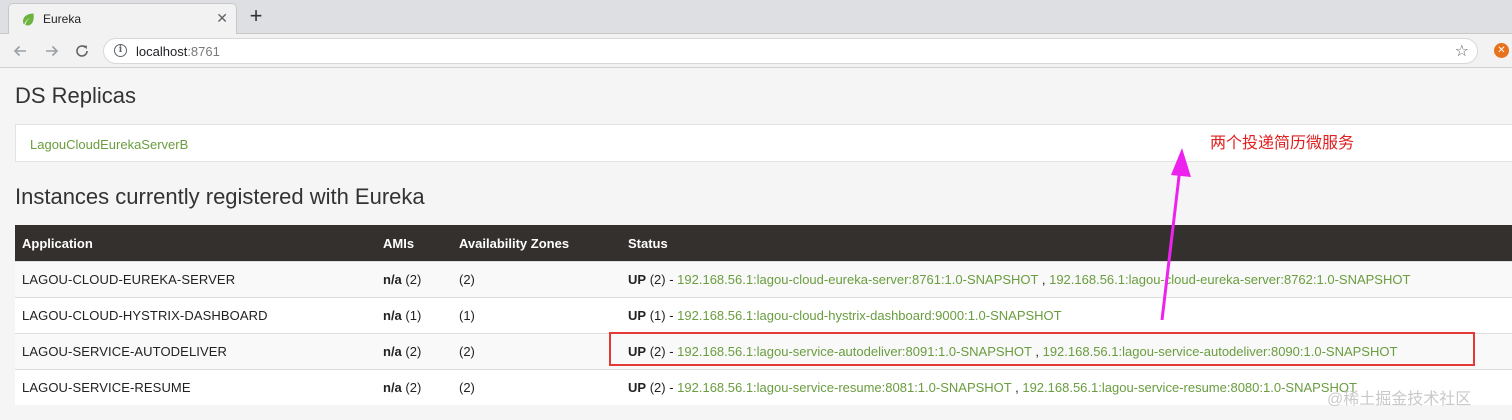  What do you see at coordinates (120, 50) in the screenshot?
I see `info-icon: i` at bounding box center [120, 50].